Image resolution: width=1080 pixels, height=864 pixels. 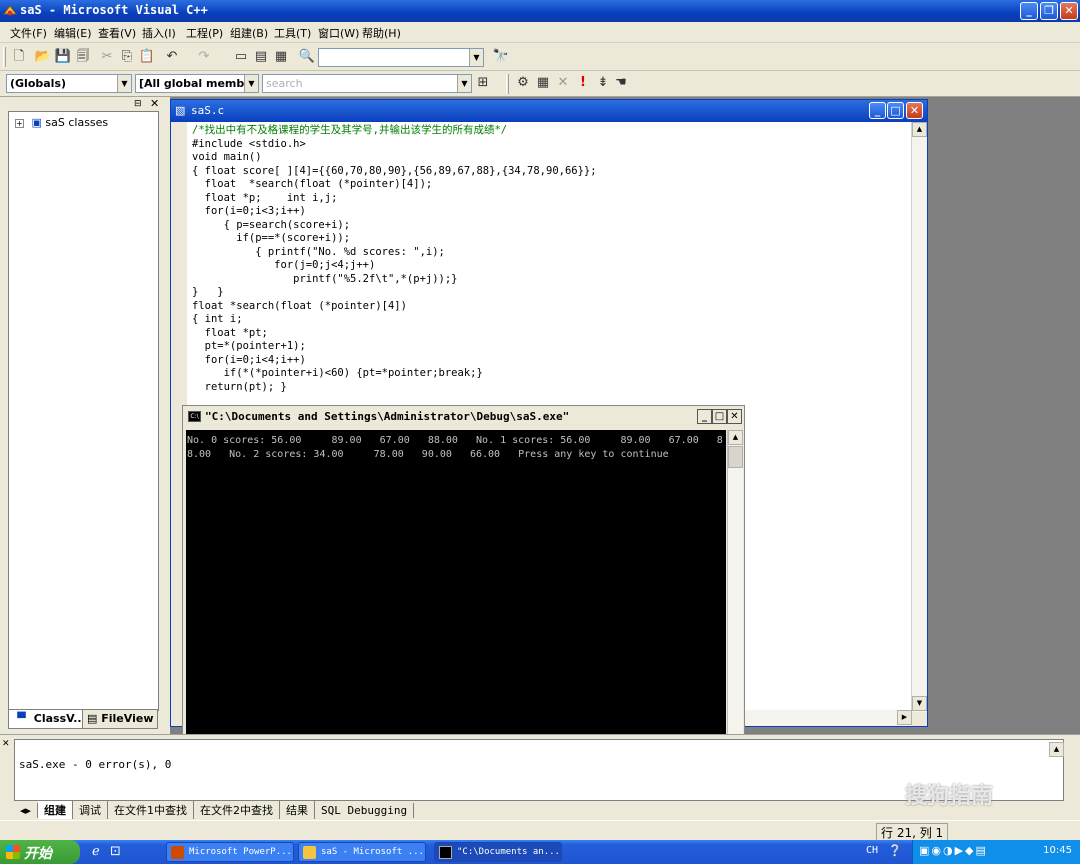 What do you see at coordinates (895, 110) in the screenshot?
I see `editor-maximize-button: □` at bounding box center [895, 110].